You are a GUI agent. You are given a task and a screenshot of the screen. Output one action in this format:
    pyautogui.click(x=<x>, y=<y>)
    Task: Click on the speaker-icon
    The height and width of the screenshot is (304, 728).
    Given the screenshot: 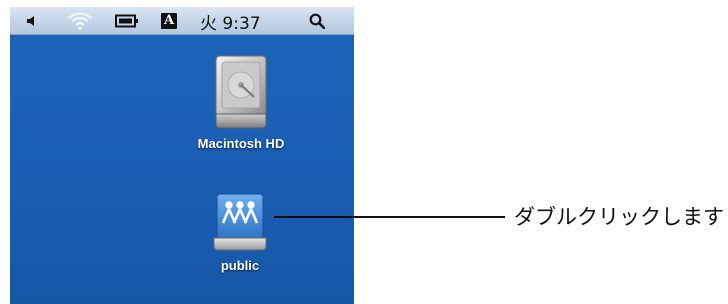 What is the action you would take?
    pyautogui.click(x=30, y=21)
    